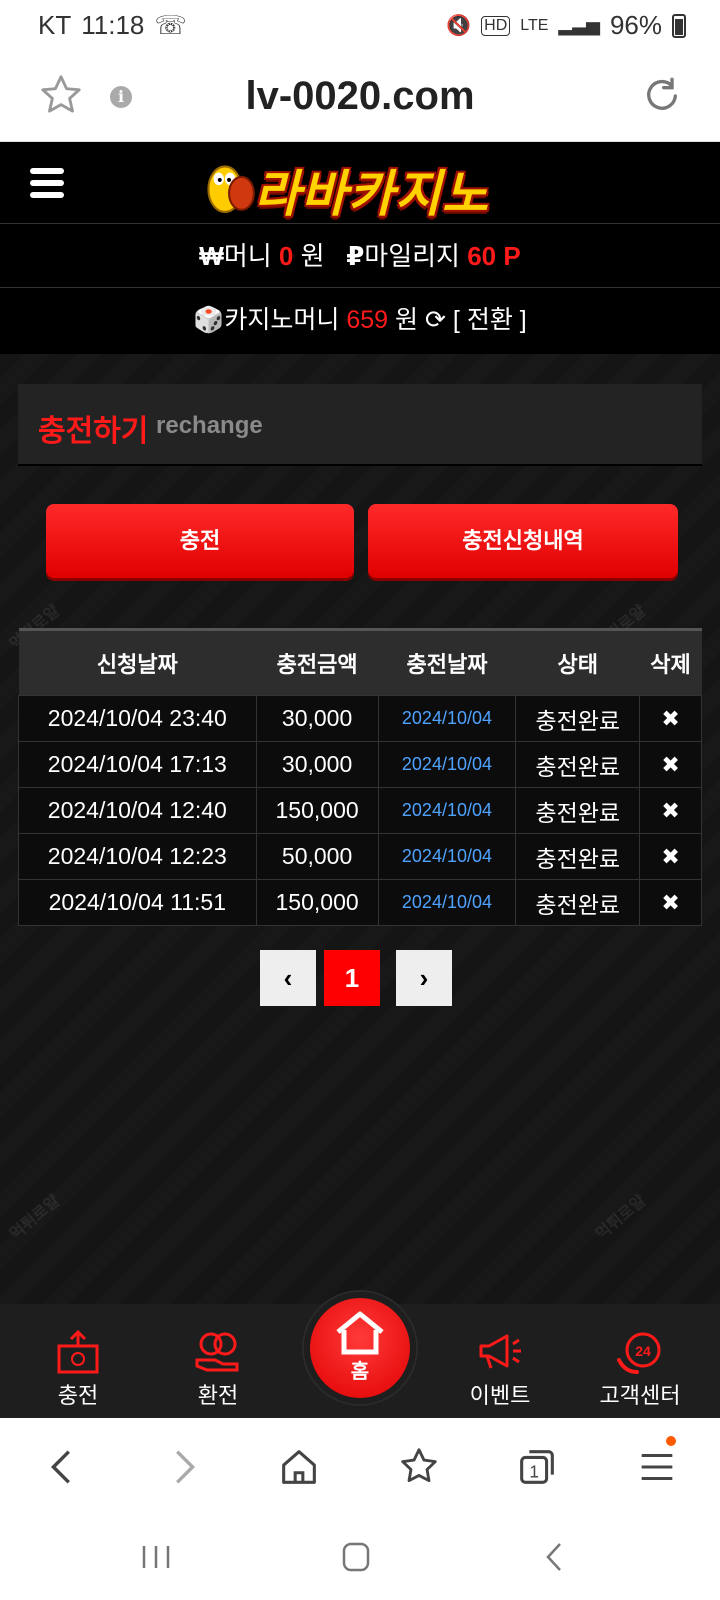 This screenshot has width=720, height=1600. What do you see at coordinates (209, 425) in the screenshot?
I see `page-subtitle: rechange` at bounding box center [209, 425].